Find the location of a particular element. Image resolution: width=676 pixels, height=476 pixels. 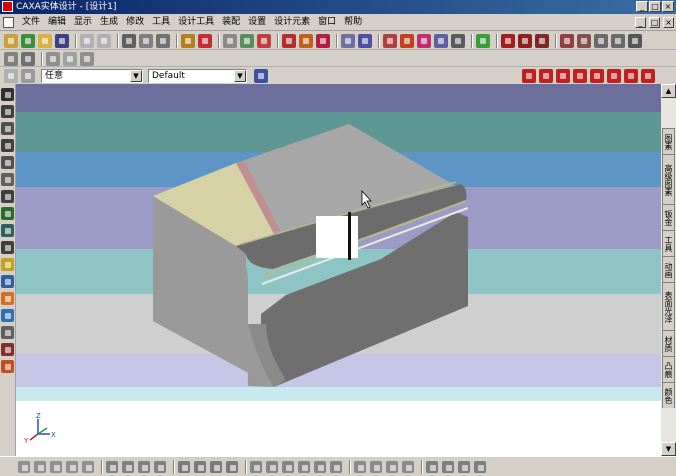

view-left-icon is located at coordinates (563, 76).